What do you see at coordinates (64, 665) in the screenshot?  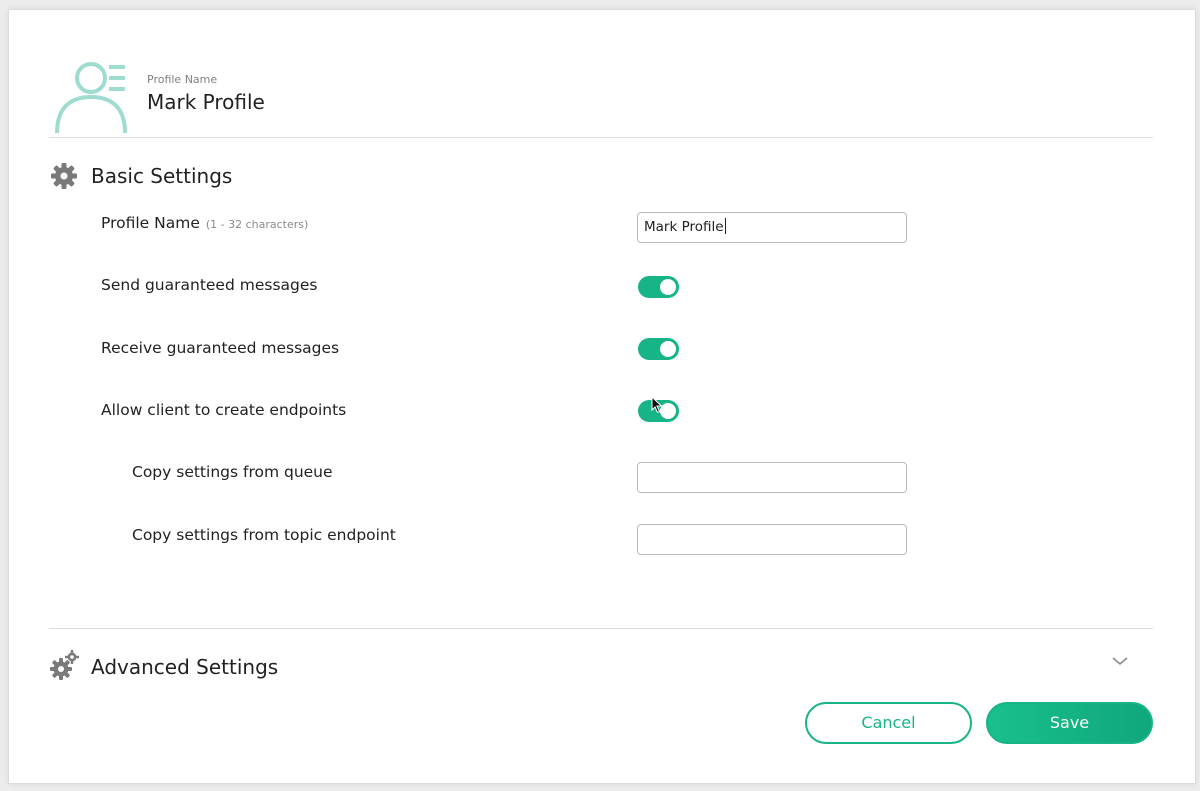 I see `gears-icon` at bounding box center [64, 665].